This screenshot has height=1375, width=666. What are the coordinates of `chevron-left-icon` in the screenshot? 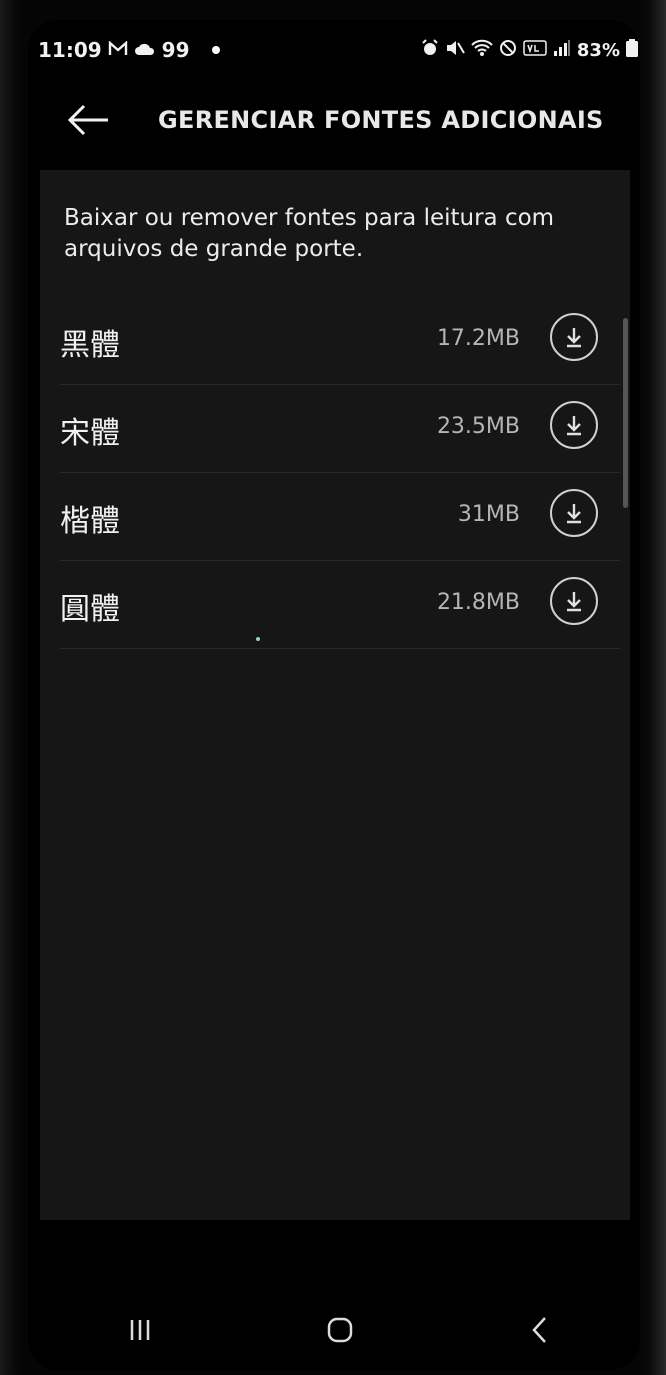 It's located at (539, 1330).